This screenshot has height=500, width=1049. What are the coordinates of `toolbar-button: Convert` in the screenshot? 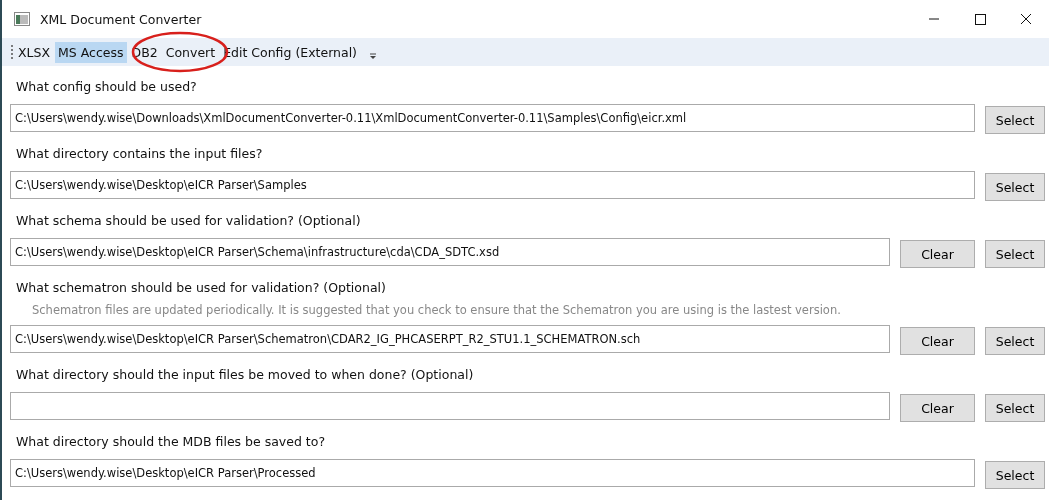 It's located at (190, 52).